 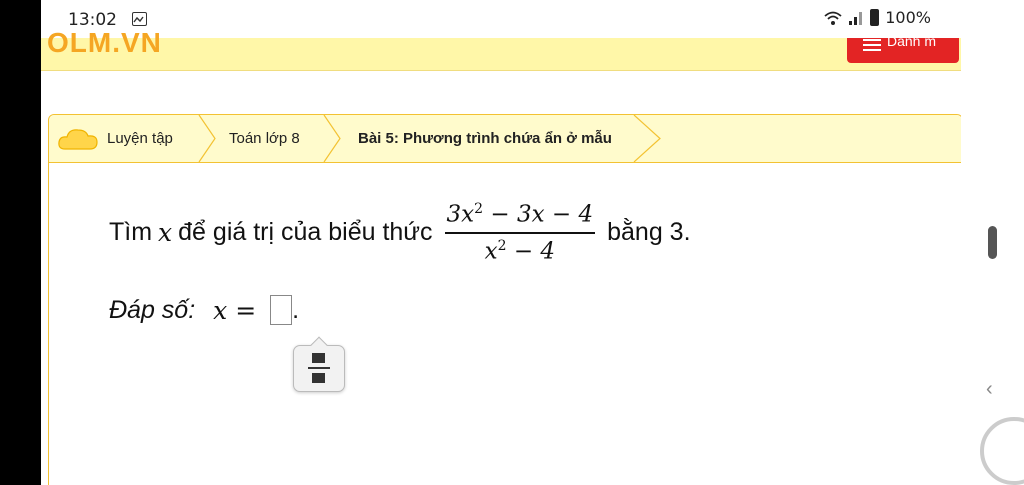 I want to click on breadcrumb-item-toan-lop-8: Toán lớp 8, so click(x=264, y=138).